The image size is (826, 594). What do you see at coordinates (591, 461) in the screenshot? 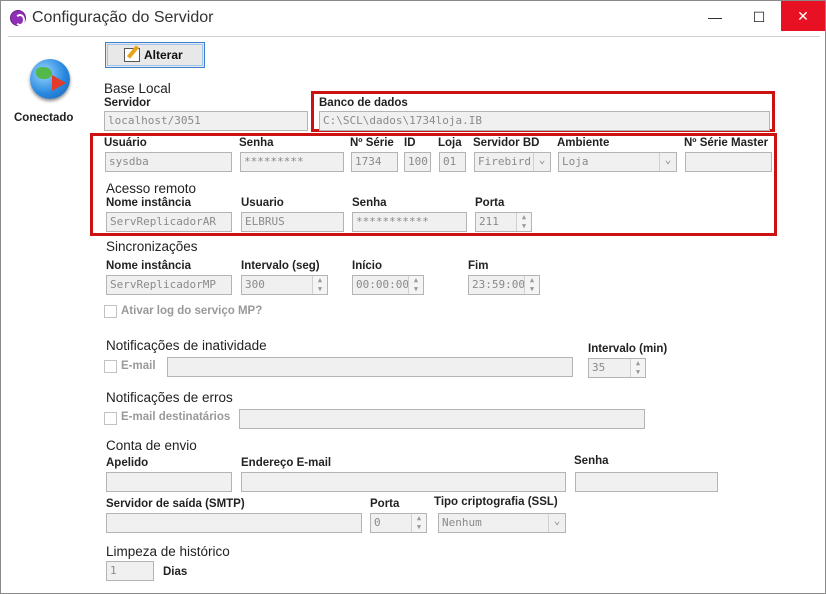
I see `conta-senha-label: Senha` at bounding box center [591, 461].